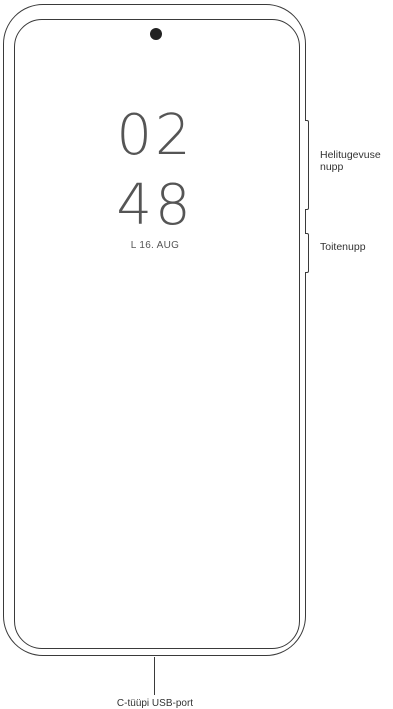  Describe the element at coordinates (307, 165) in the screenshot. I see `volume-button` at that location.